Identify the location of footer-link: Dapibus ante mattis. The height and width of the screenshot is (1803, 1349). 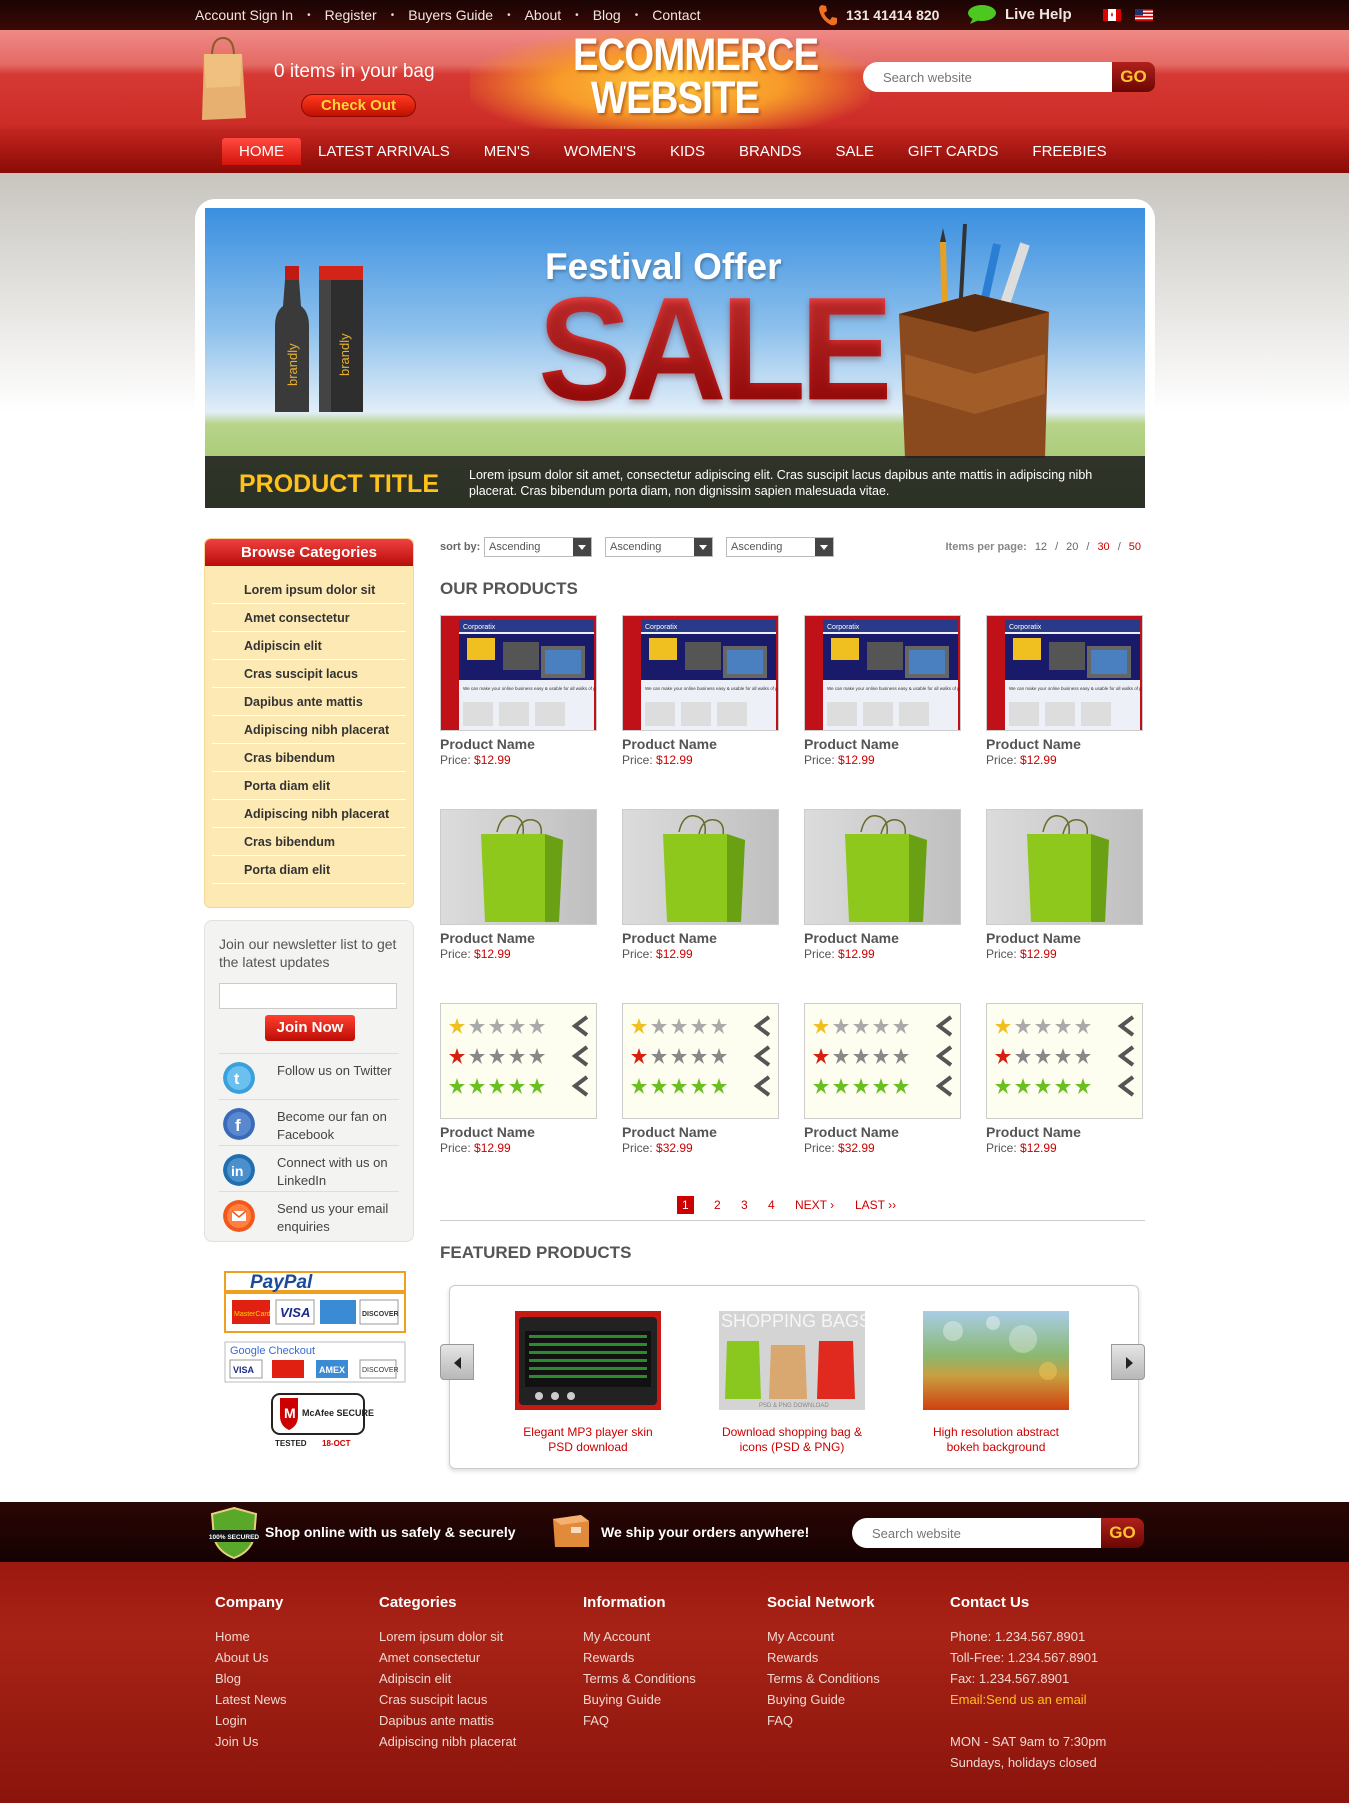
(447, 1723).